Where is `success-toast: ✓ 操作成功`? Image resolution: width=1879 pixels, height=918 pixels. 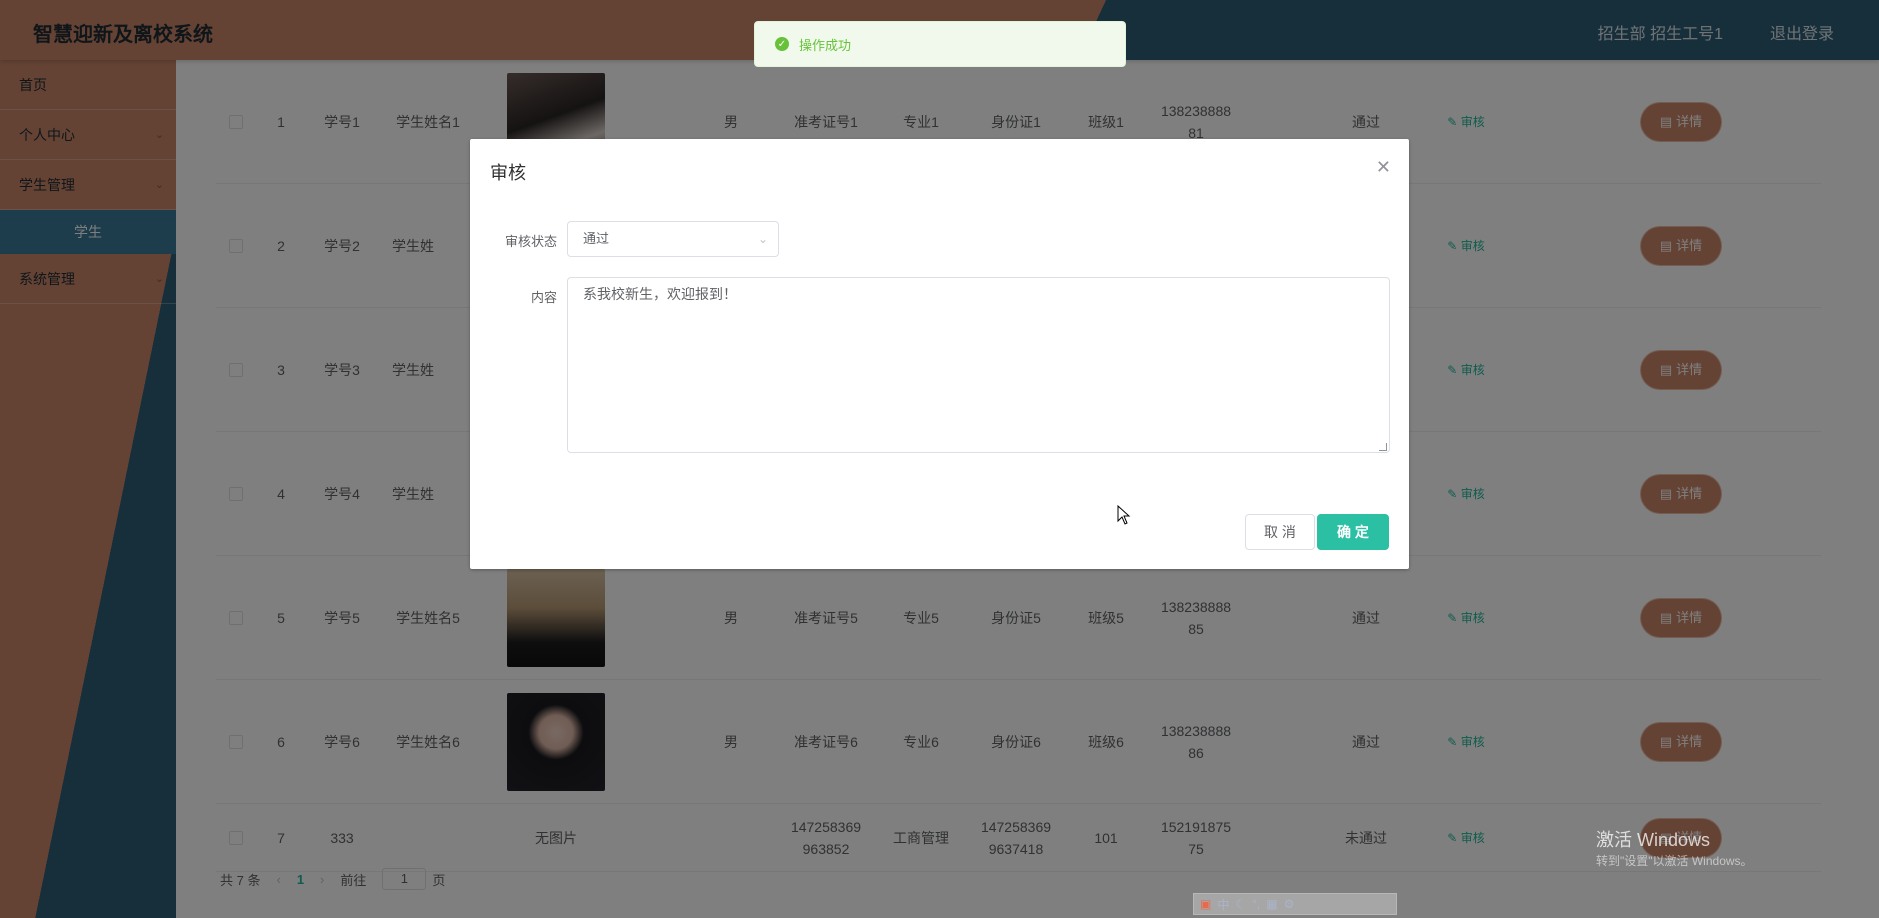
success-toast: ✓ 操作成功 is located at coordinates (940, 44).